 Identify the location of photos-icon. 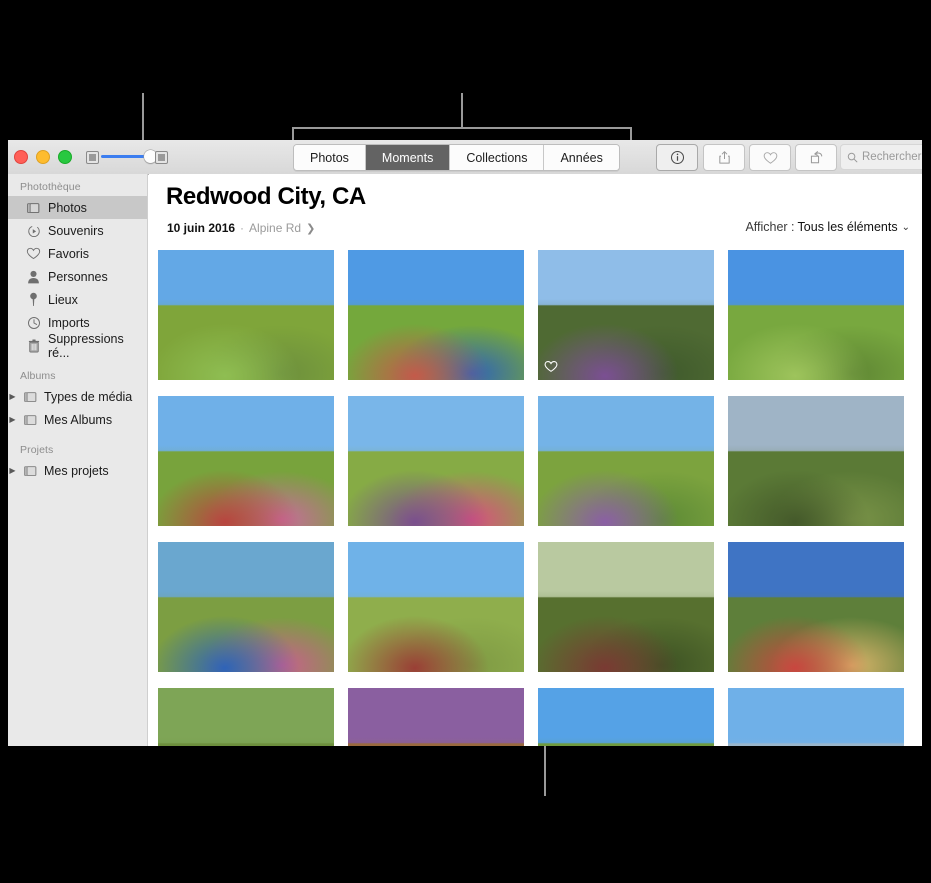
(33, 207).